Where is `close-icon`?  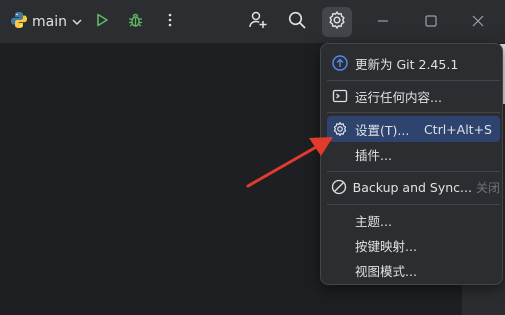 close-icon is located at coordinates (478, 22).